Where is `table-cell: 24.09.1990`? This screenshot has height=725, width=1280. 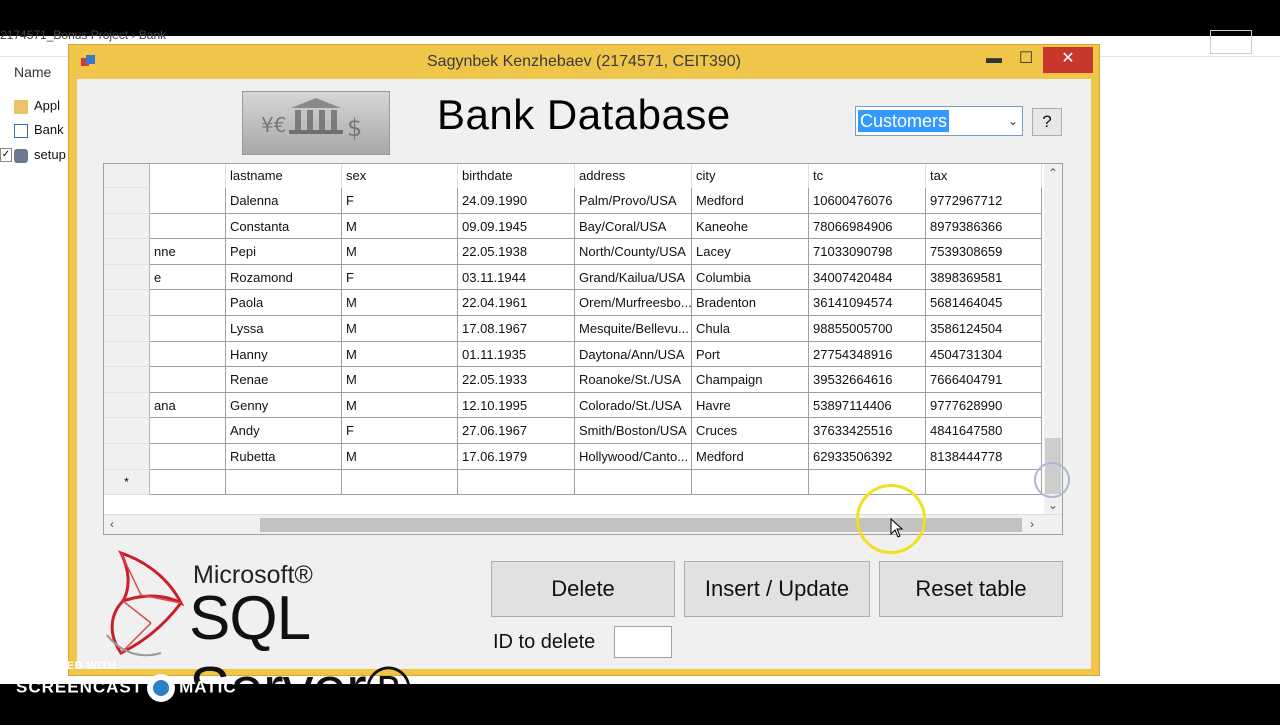
table-cell: 24.09.1990 is located at coordinates (516, 201).